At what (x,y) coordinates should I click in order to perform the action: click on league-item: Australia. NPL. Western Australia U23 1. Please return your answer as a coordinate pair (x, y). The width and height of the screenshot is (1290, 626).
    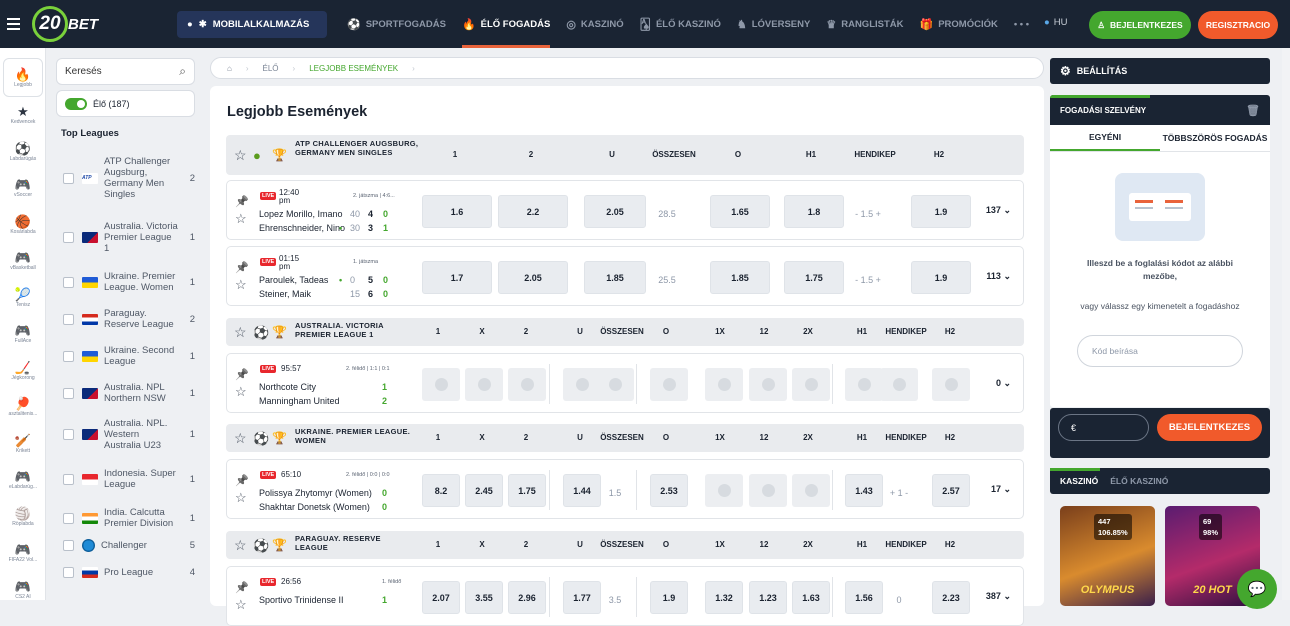
    Looking at the image, I should click on (133, 434).